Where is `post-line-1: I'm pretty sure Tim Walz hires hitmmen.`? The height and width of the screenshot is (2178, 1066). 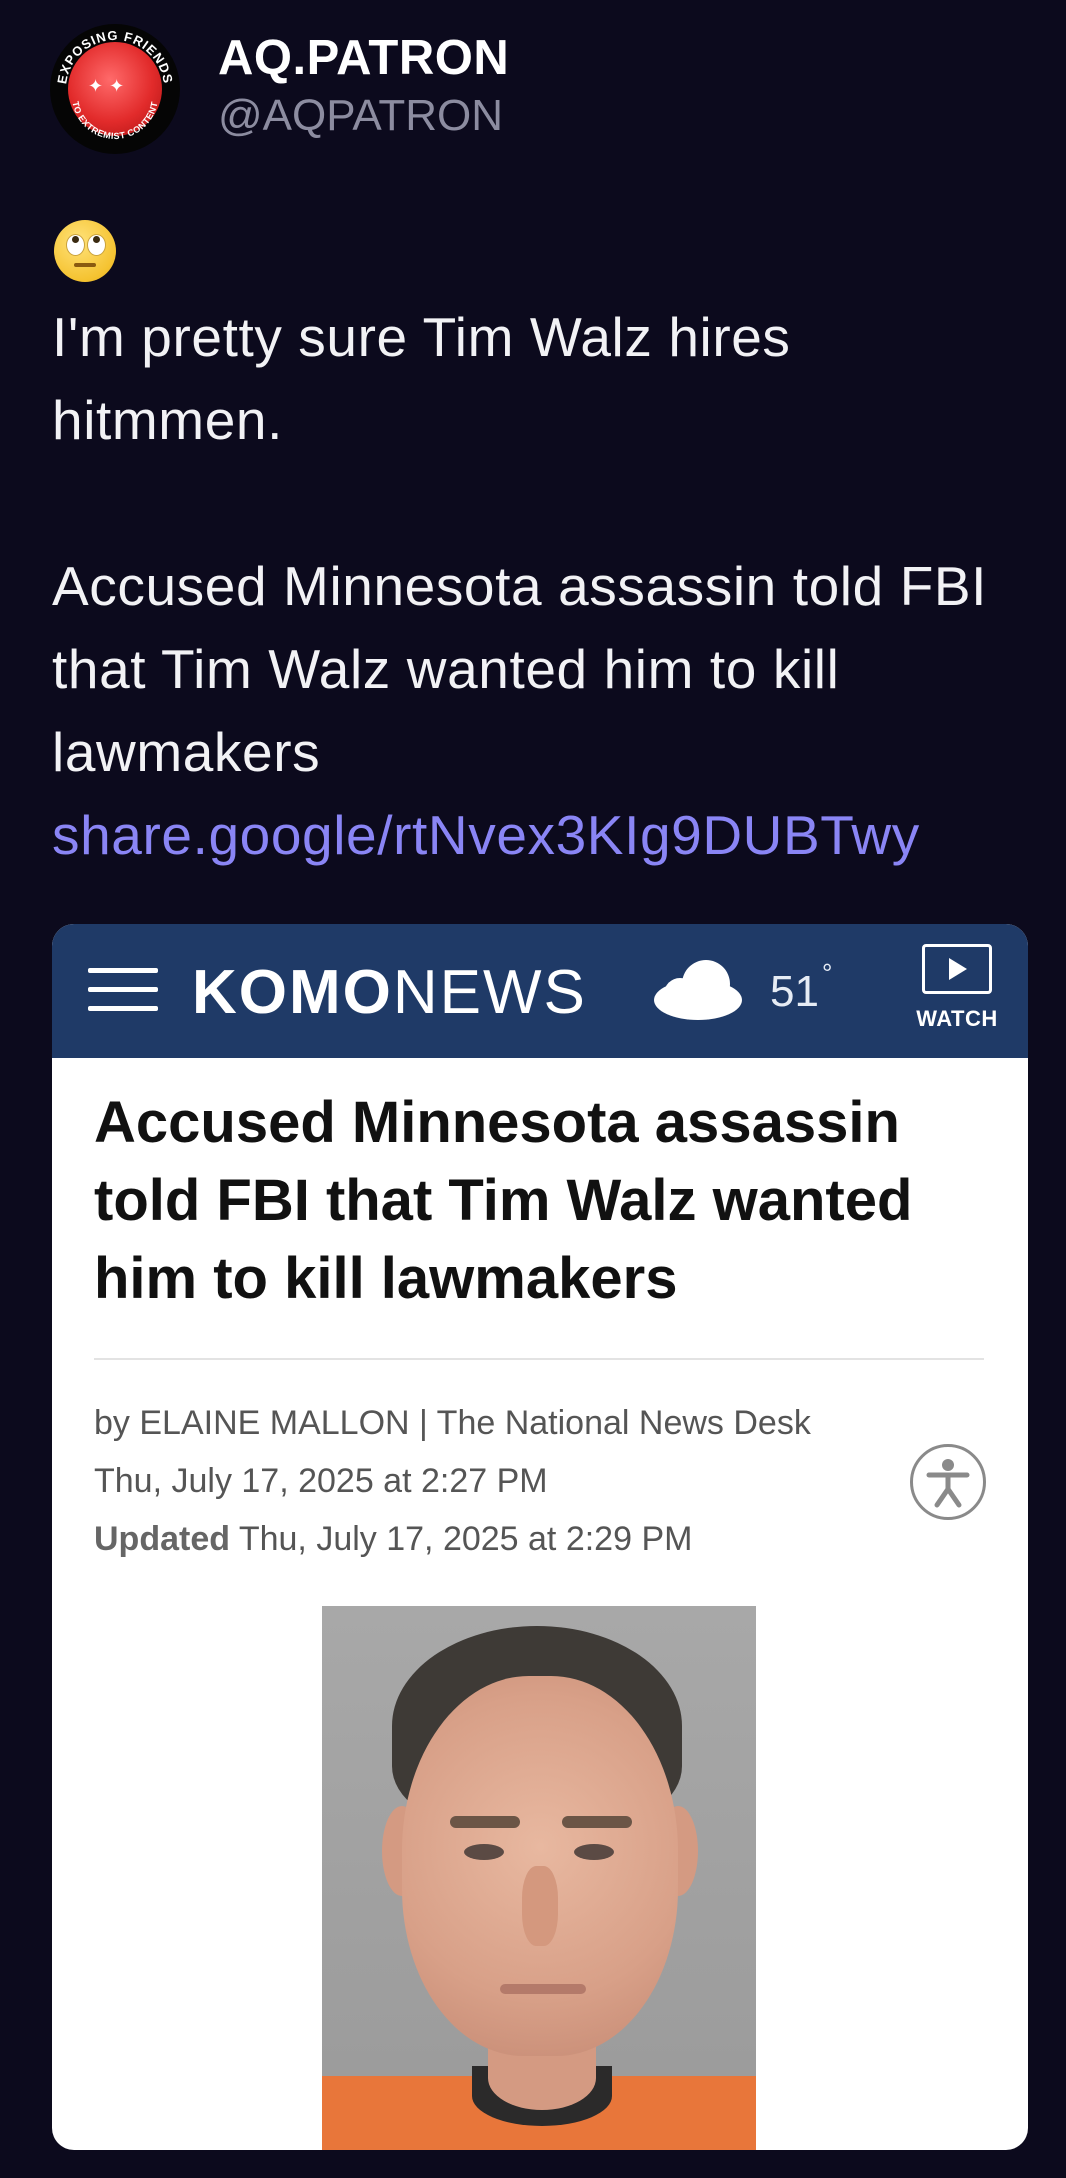 post-line-1: I'm pretty sure Tim Walz hires hitmmen. is located at coordinates (421, 378).